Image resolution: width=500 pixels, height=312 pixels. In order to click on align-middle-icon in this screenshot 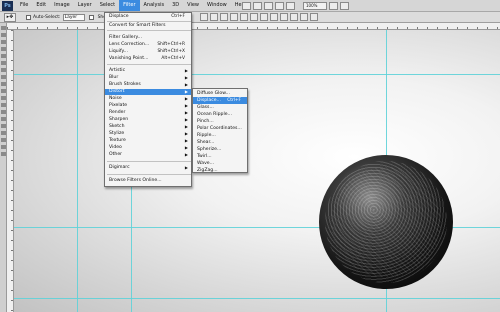, I will do `click(214, 17)`.